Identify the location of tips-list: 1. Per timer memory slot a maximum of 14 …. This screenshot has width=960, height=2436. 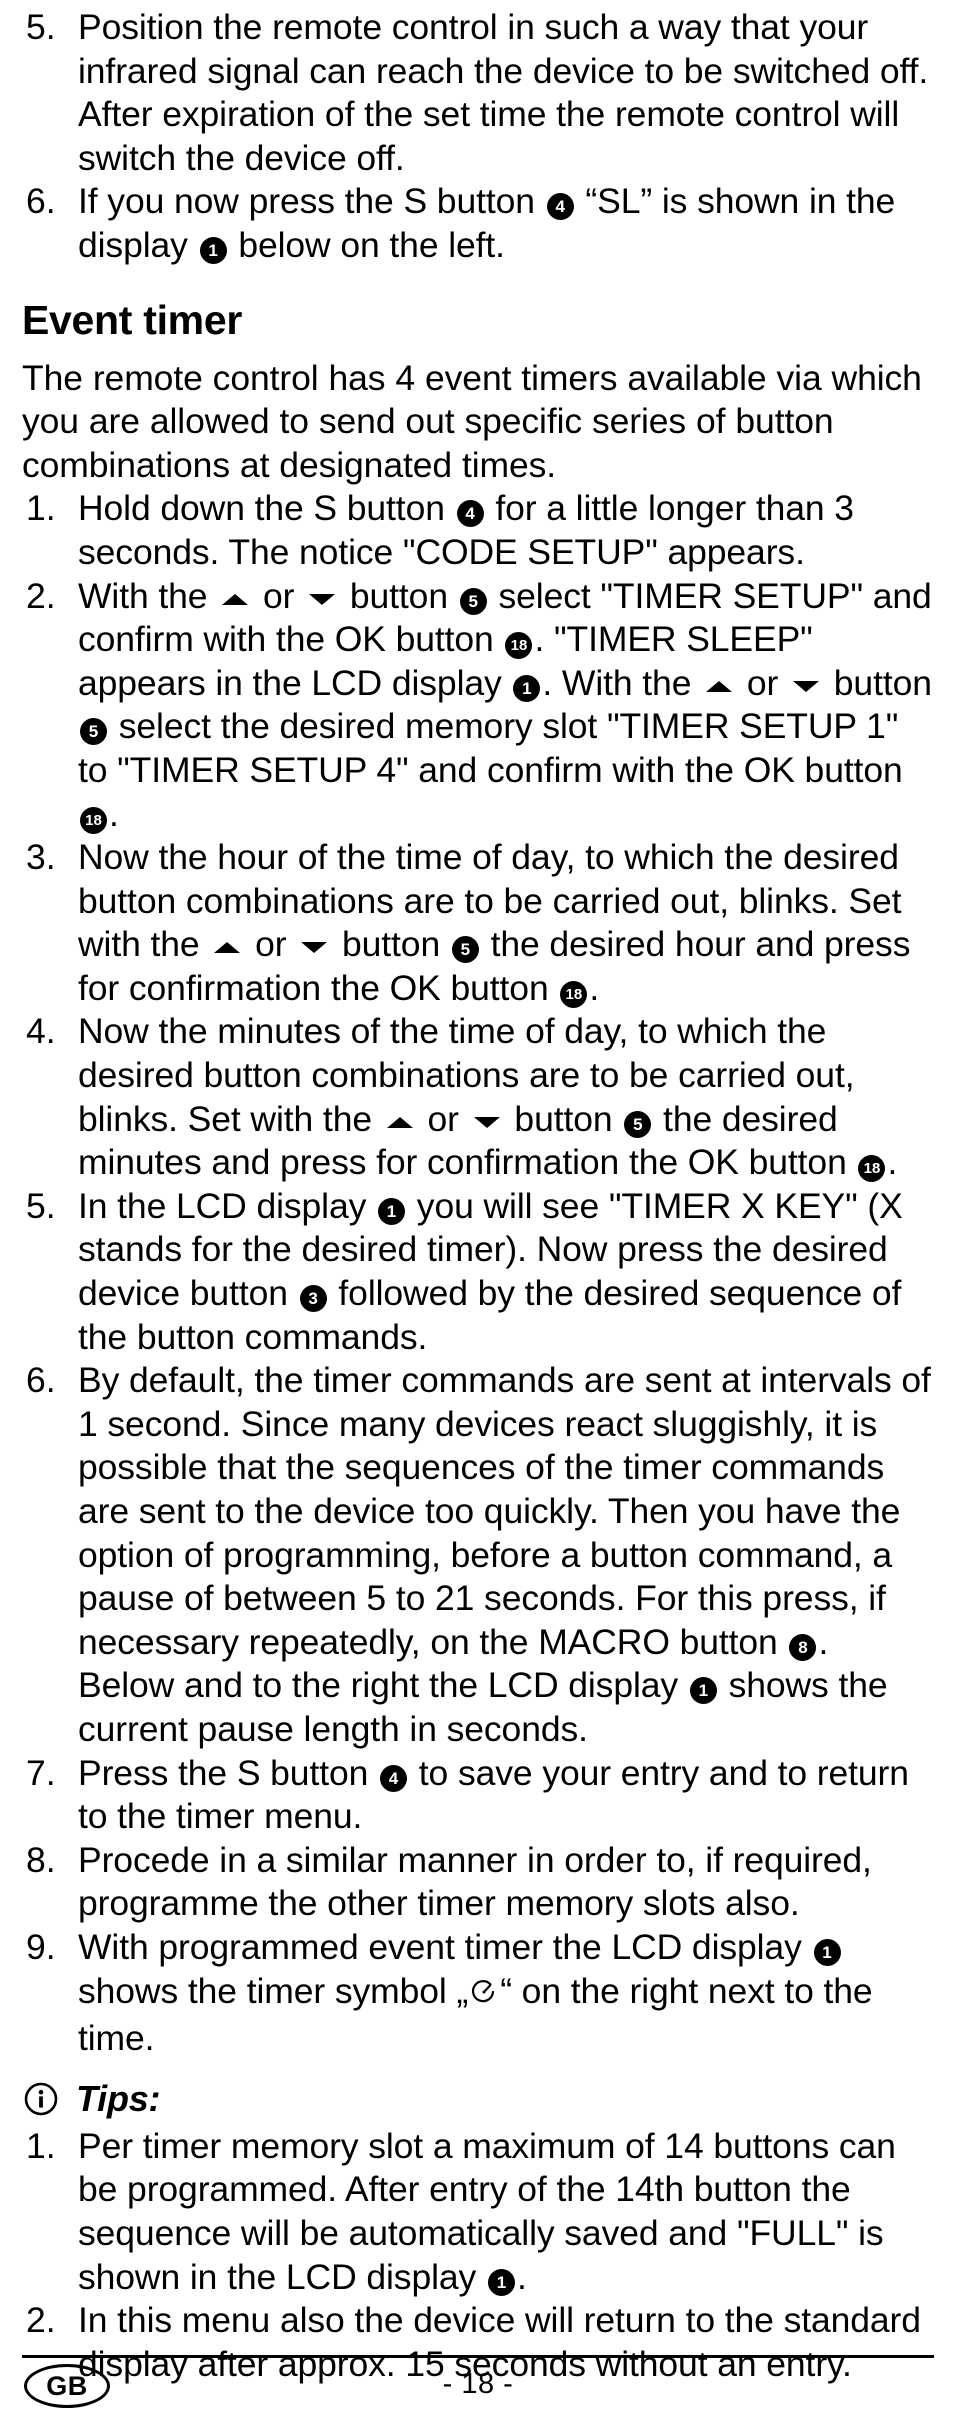
(478, 2256).